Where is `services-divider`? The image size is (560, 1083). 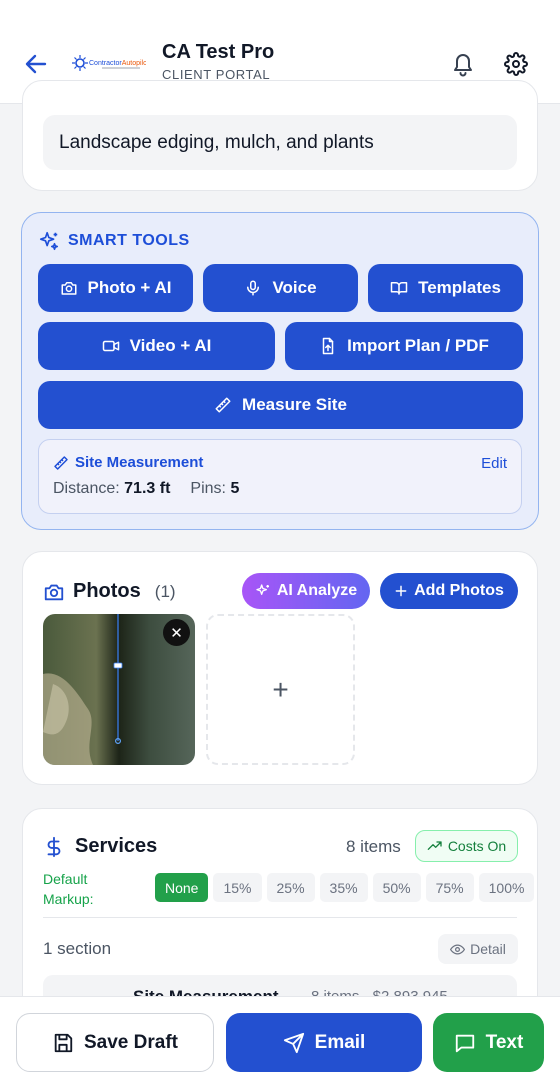
services-divider is located at coordinates (280, 917).